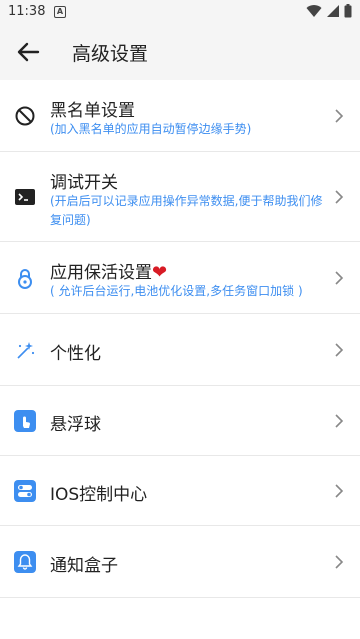 The height and width of the screenshot is (639, 360). I want to click on terminal-icon, so click(25, 197).